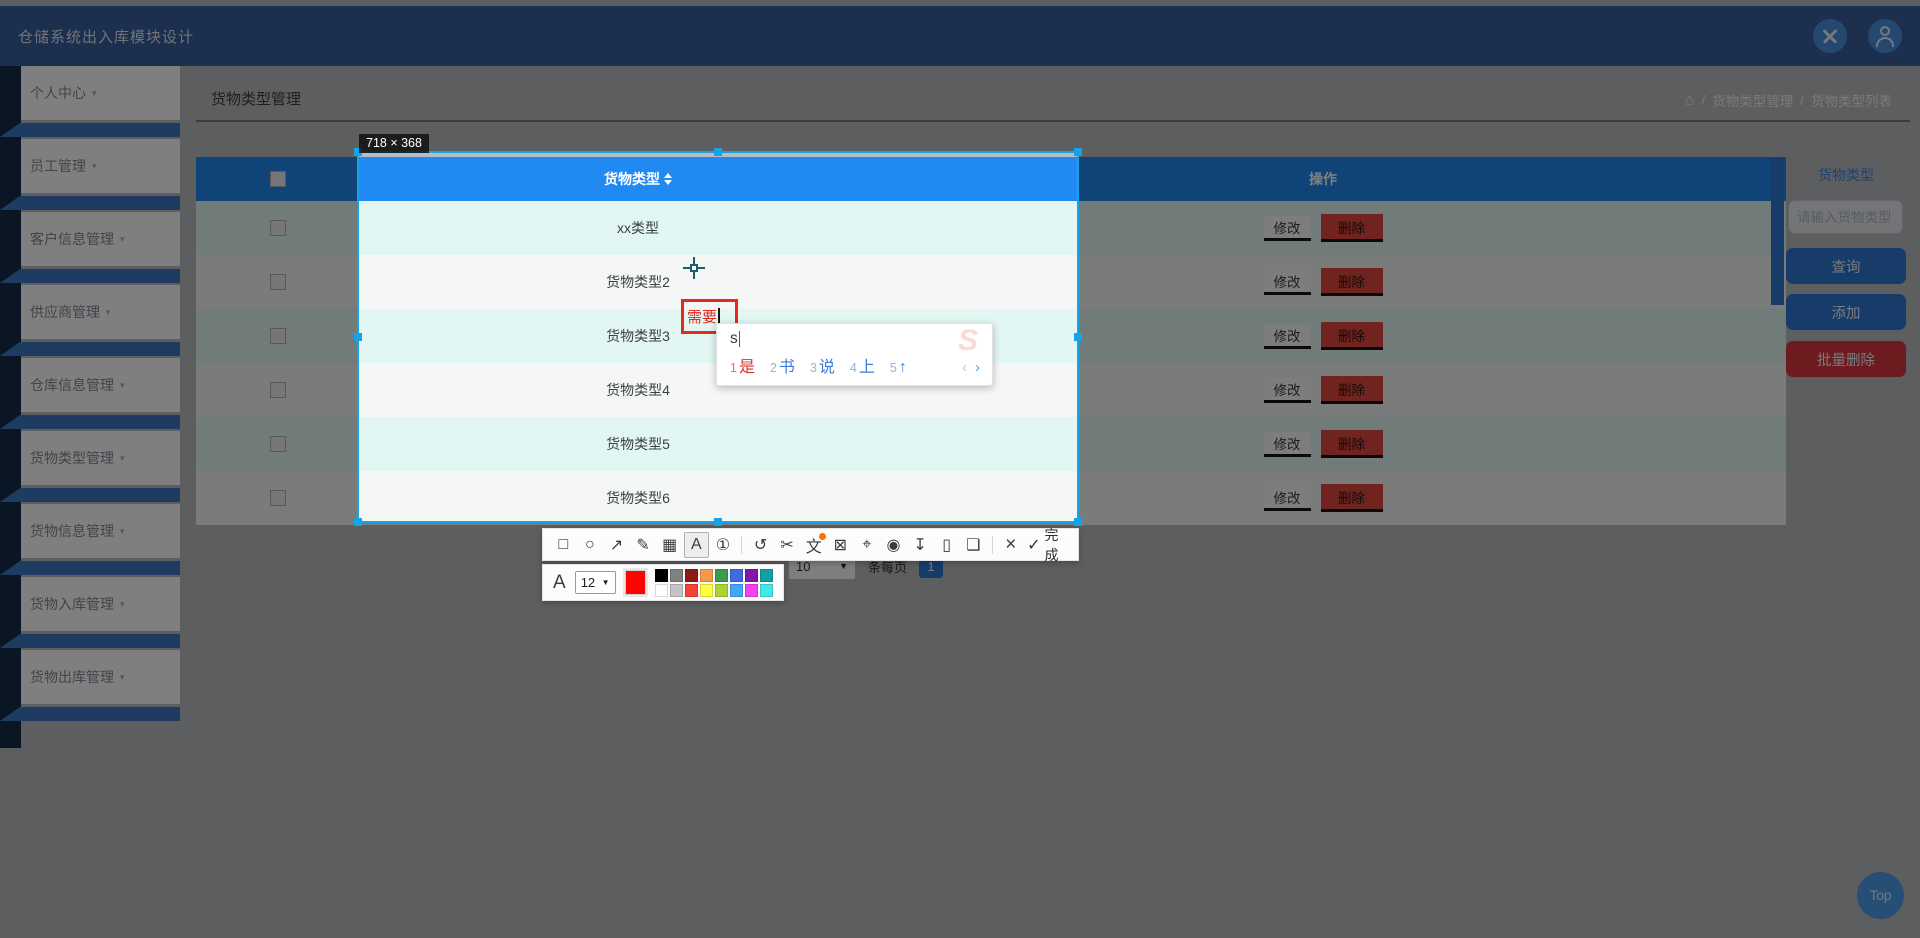 The width and height of the screenshot is (1920, 938). What do you see at coordinates (861, 339) in the screenshot?
I see `ime-composition: s` at bounding box center [861, 339].